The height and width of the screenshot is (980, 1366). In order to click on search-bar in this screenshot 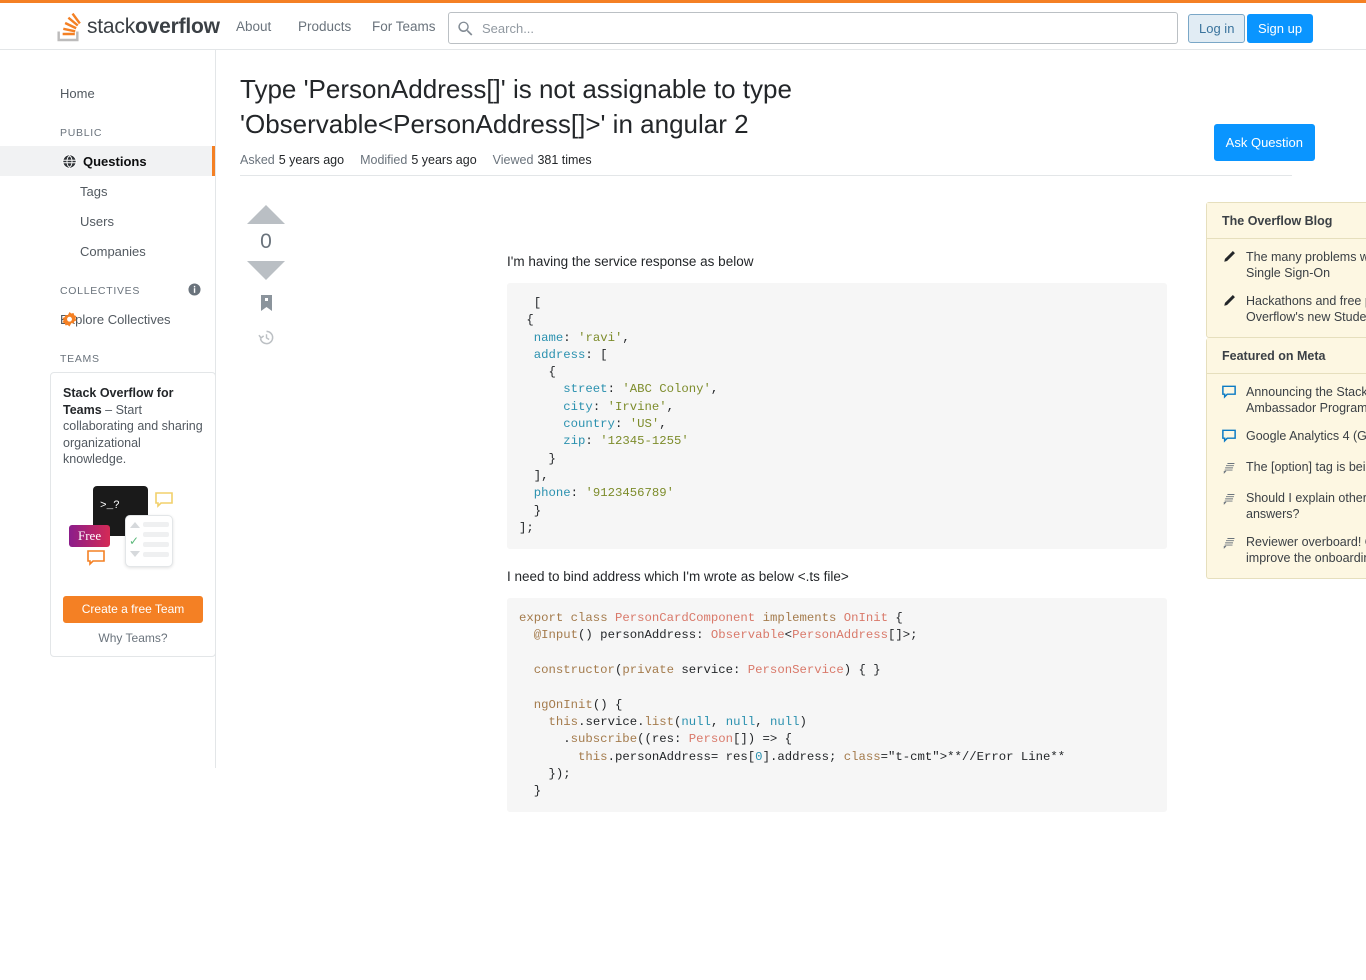, I will do `click(813, 28)`.